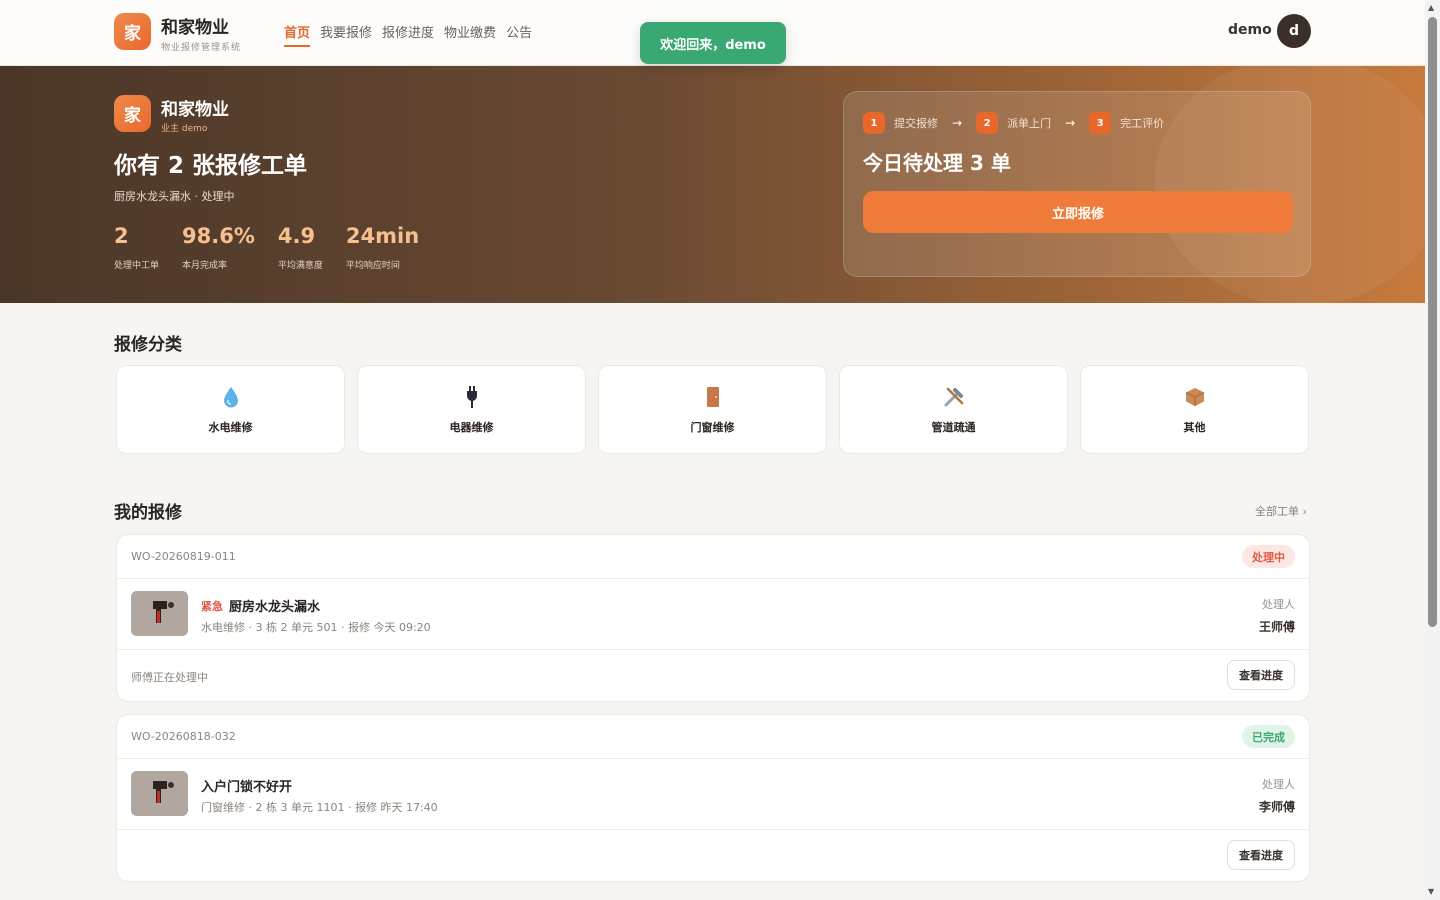 Image resolution: width=1440 pixels, height=900 pixels. Describe the element at coordinates (319, 807) in the screenshot. I see `order-meta: 门窗维修 · 2 栋 3 单元 1101 · 报修 昨天 17:40` at that location.